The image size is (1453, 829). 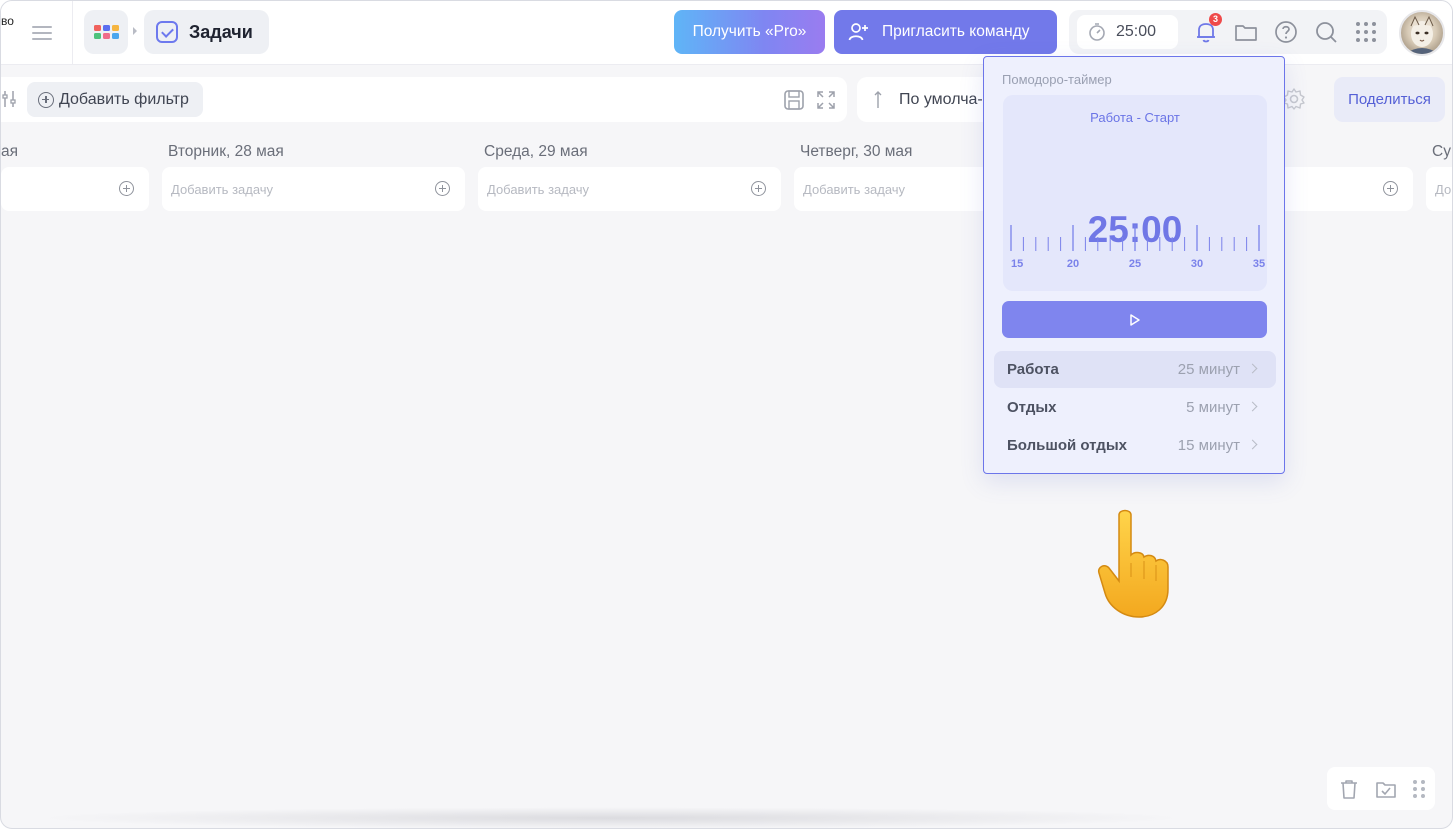 I want to click on save-icon, so click(x=794, y=100).